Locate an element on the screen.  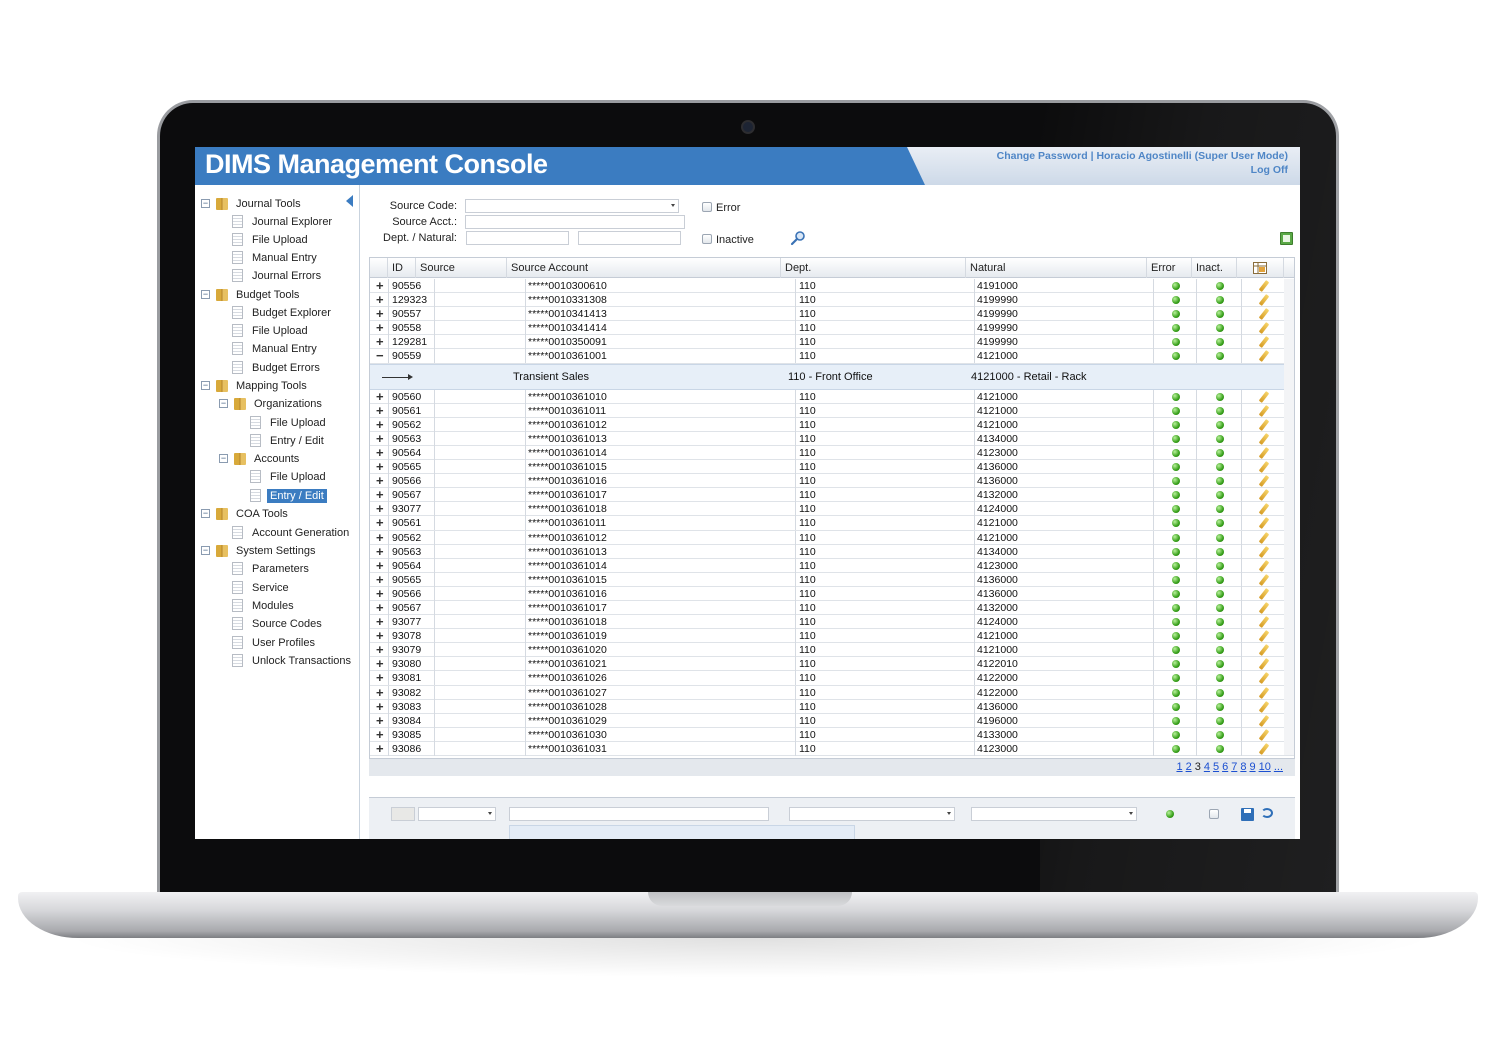
table-row: +93081 *****0010361026 110 4122000 is located at coordinates (832, 678).